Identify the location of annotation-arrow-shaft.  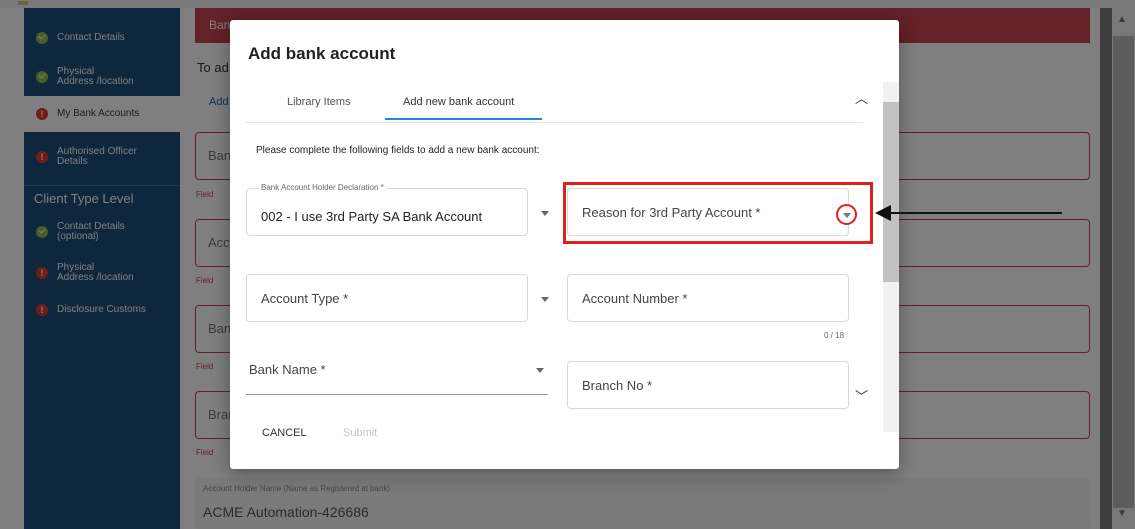
(970, 213).